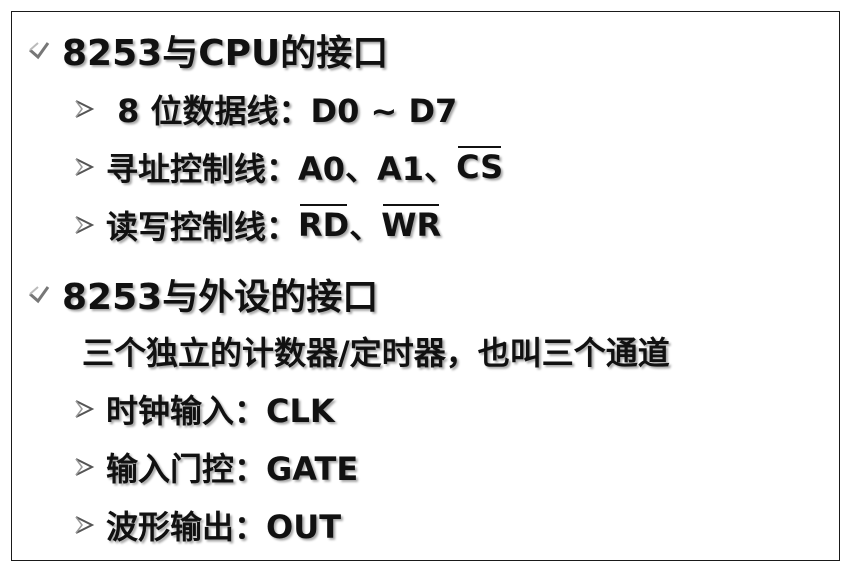  I want to click on list-item-address-lines: 寻址控制线：A0、A1、 CS, so click(287, 167).